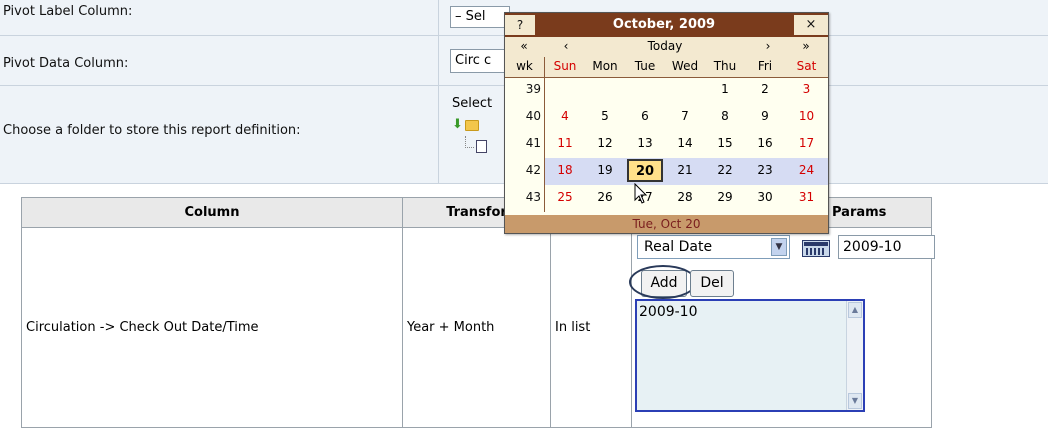 This screenshot has width=1048, height=428. Describe the element at coordinates (533, 170) in the screenshot. I see `week-number: 42` at that location.